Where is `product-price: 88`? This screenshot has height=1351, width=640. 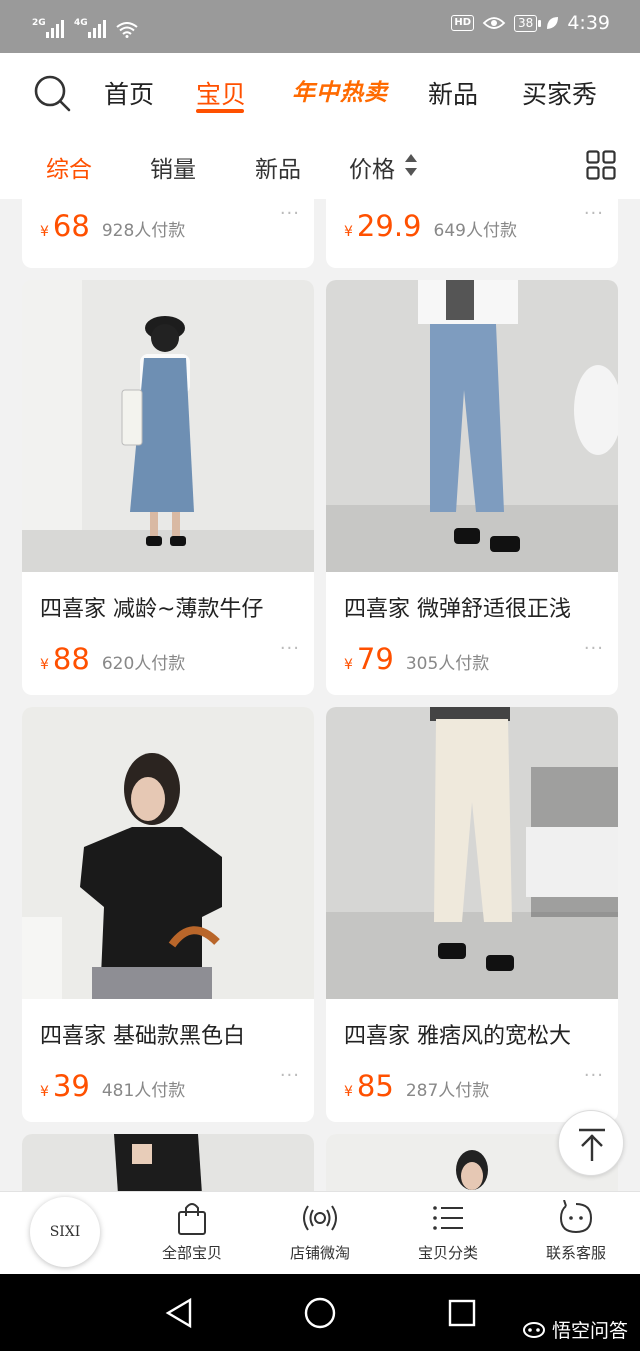
product-price: 88 is located at coordinates (71, 659).